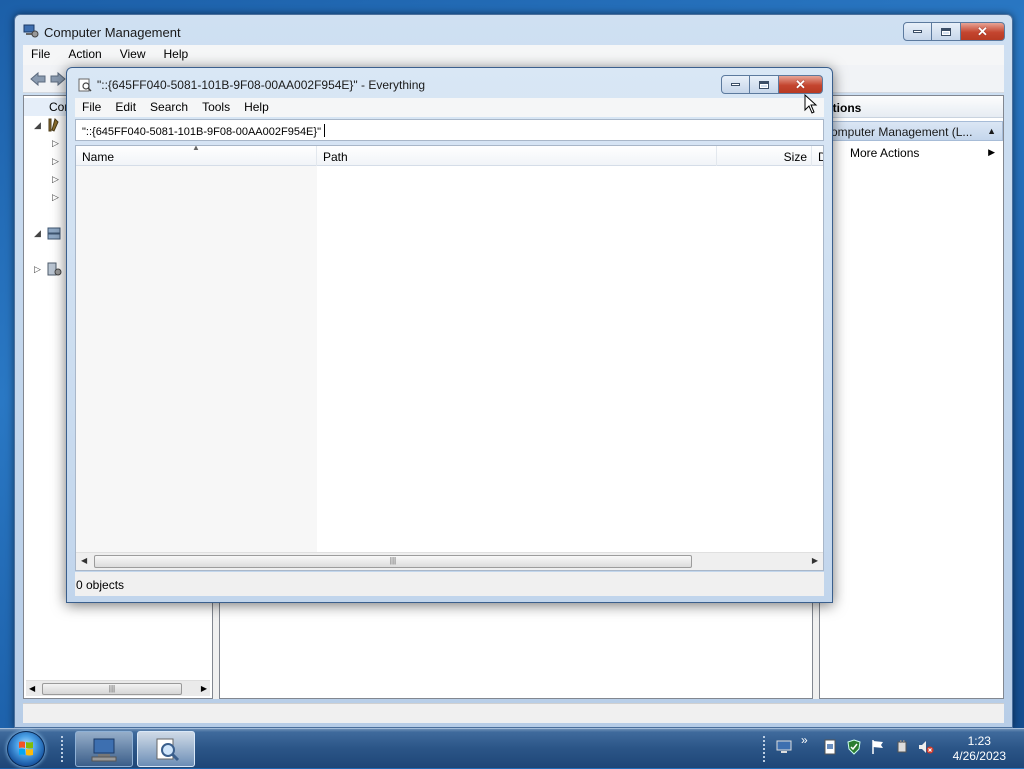 This screenshot has width=1024, height=769. I want to click on services-icon, so click(54, 269).